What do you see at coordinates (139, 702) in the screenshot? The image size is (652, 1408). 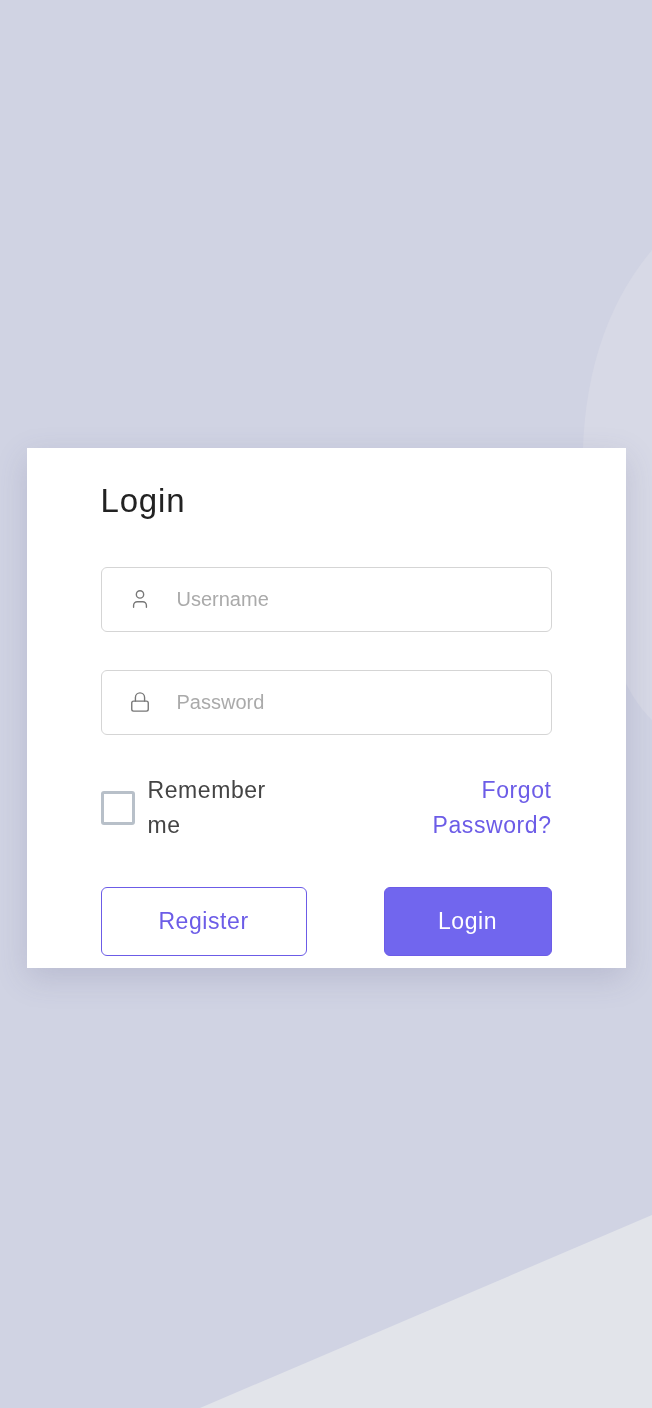 I see `lock-icon` at bounding box center [139, 702].